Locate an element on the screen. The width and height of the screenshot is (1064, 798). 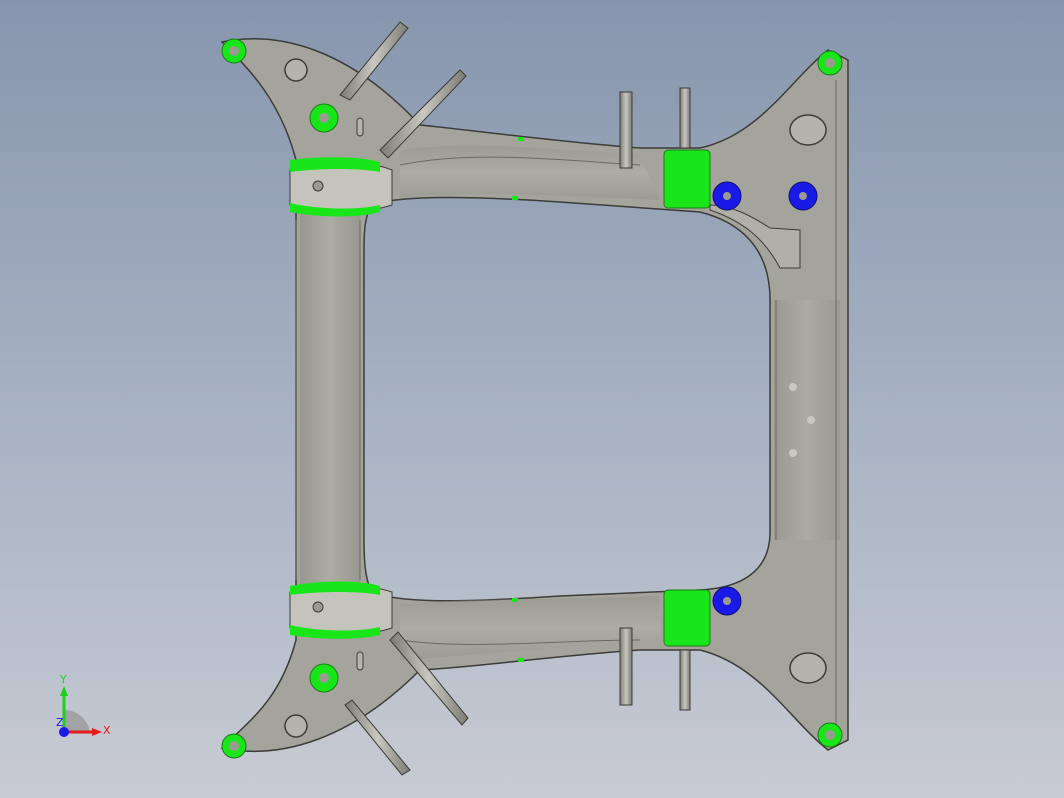
mount-pad-upper is located at coordinates (687, 179).